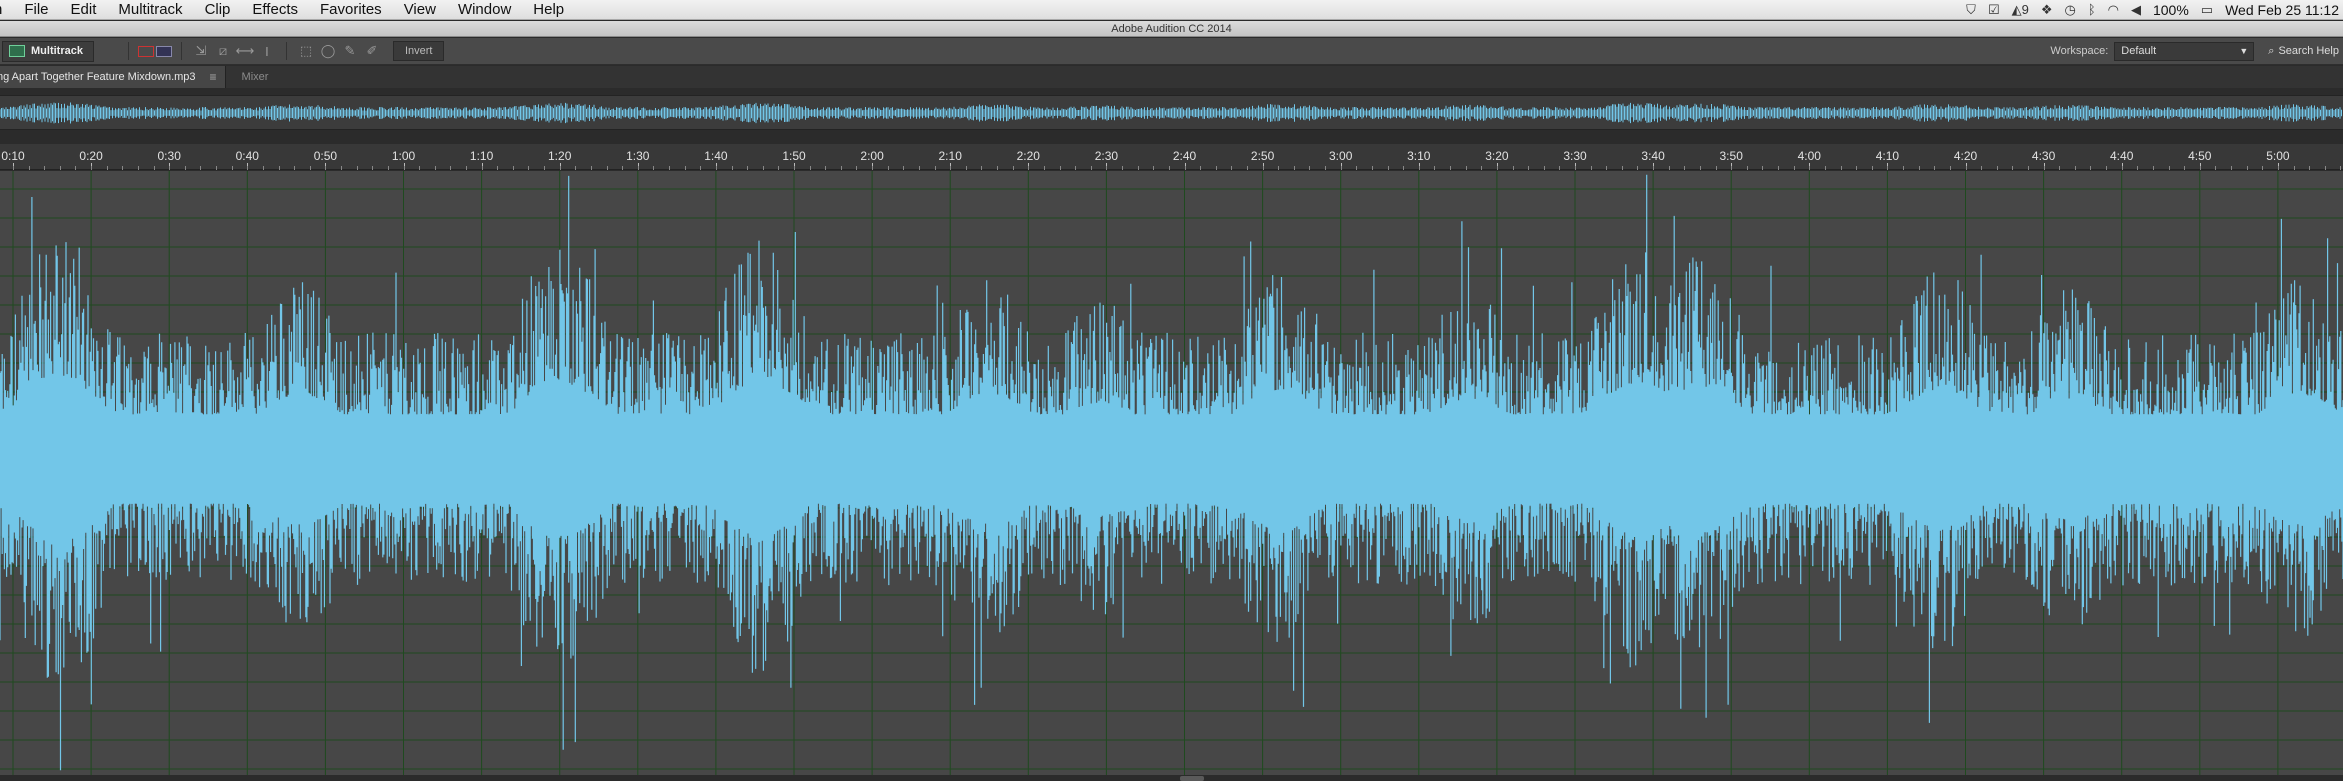 The height and width of the screenshot is (781, 2343). What do you see at coordinates (2184, 51) in the screenshot?
I see `workspace-select: Default ▼` at bounding box center [2184, 51].